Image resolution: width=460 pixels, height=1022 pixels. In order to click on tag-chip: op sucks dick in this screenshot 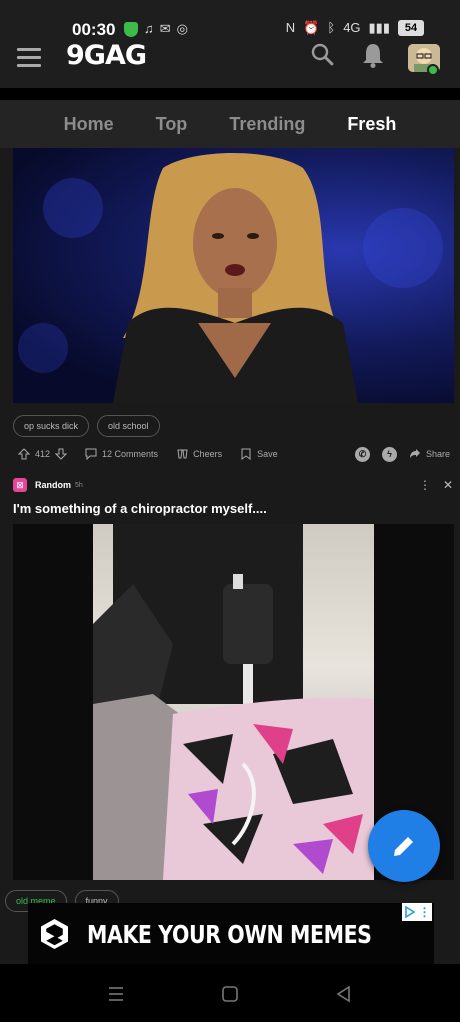, I will do `click(51, 426)`.